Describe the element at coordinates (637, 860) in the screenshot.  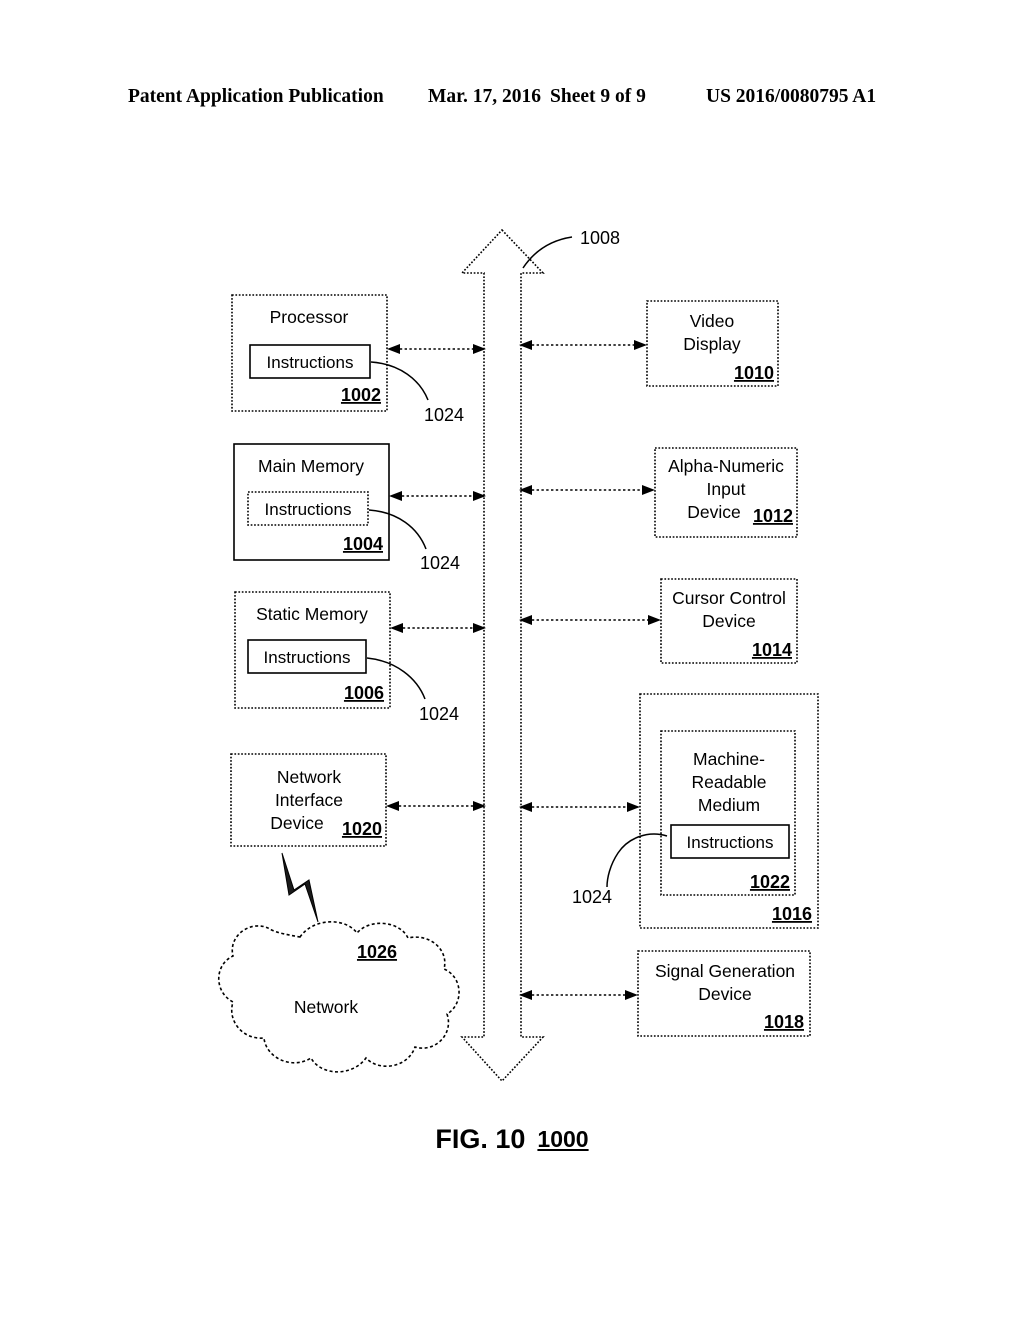
I see `mrm-instructions-leader` at that location.